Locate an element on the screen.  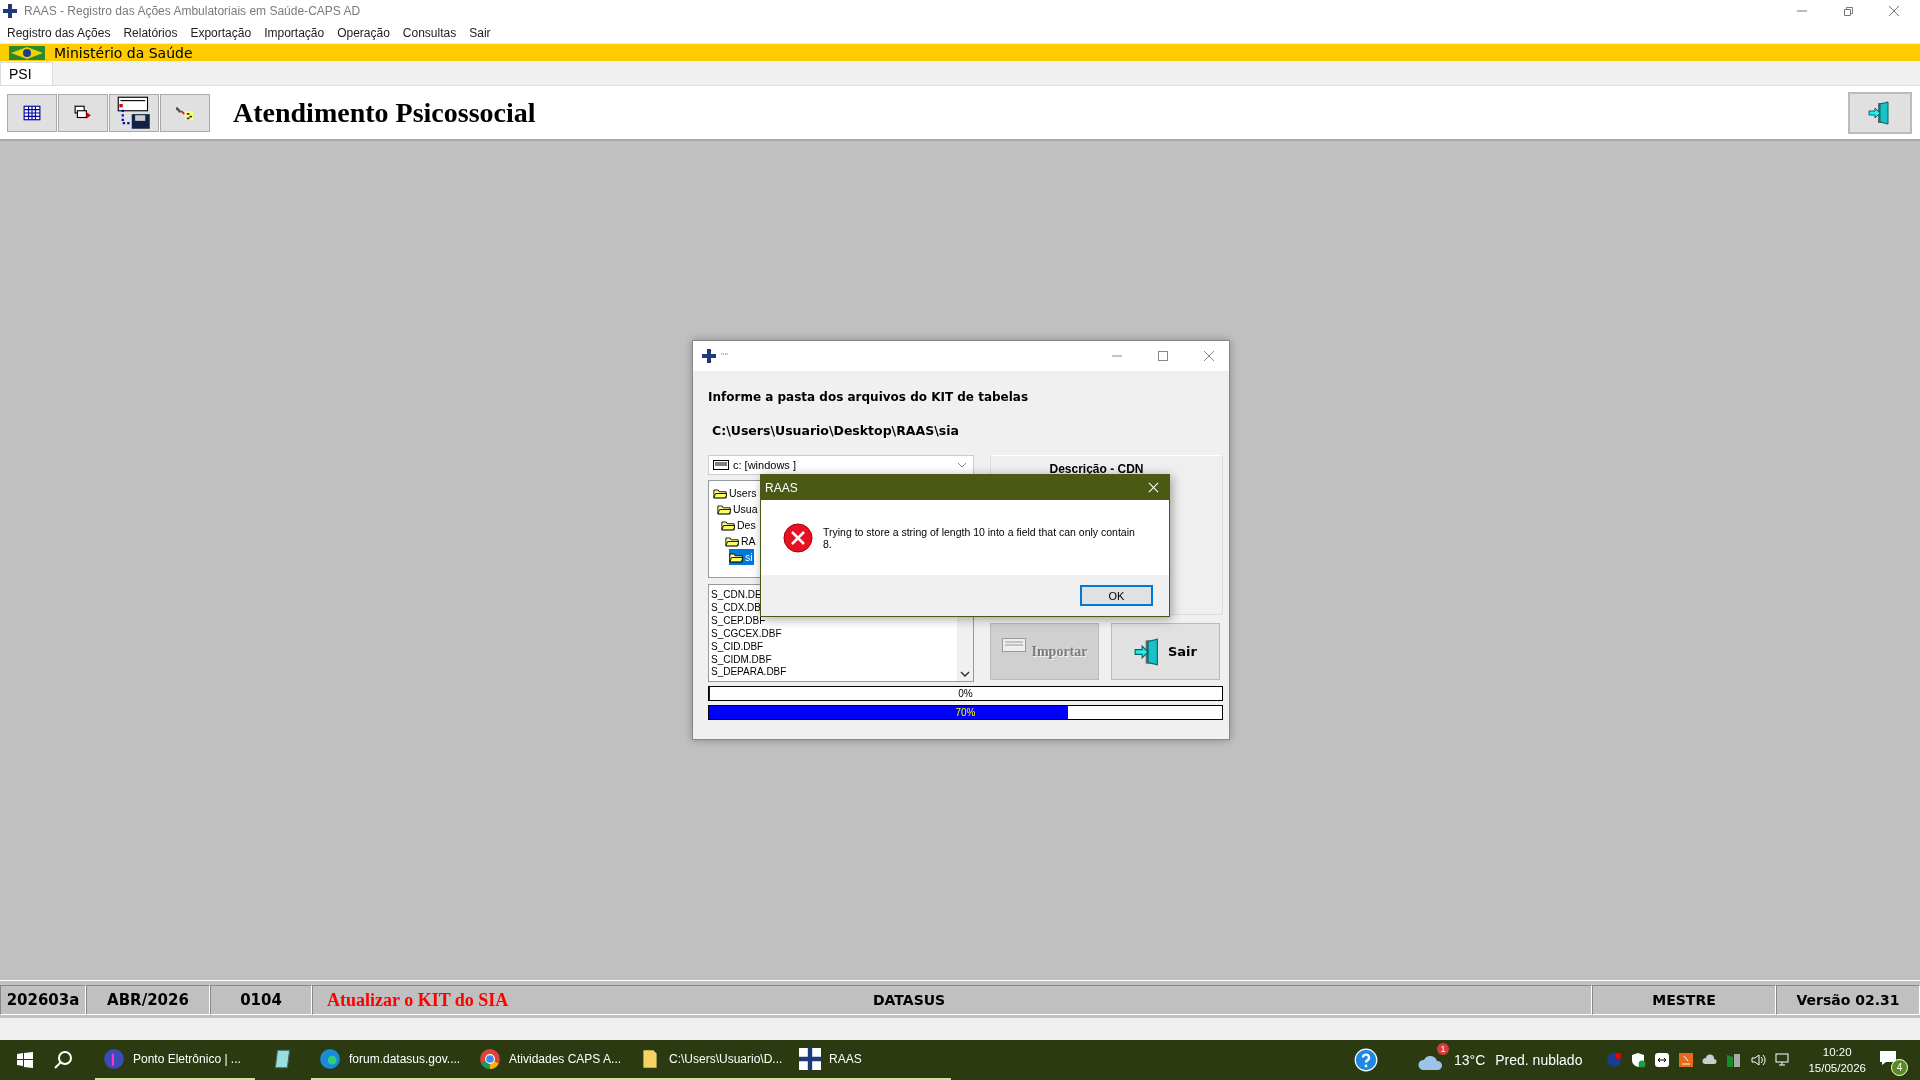
clock: 10:20 15/05/2026 is located at coordinates (1837, 1060).